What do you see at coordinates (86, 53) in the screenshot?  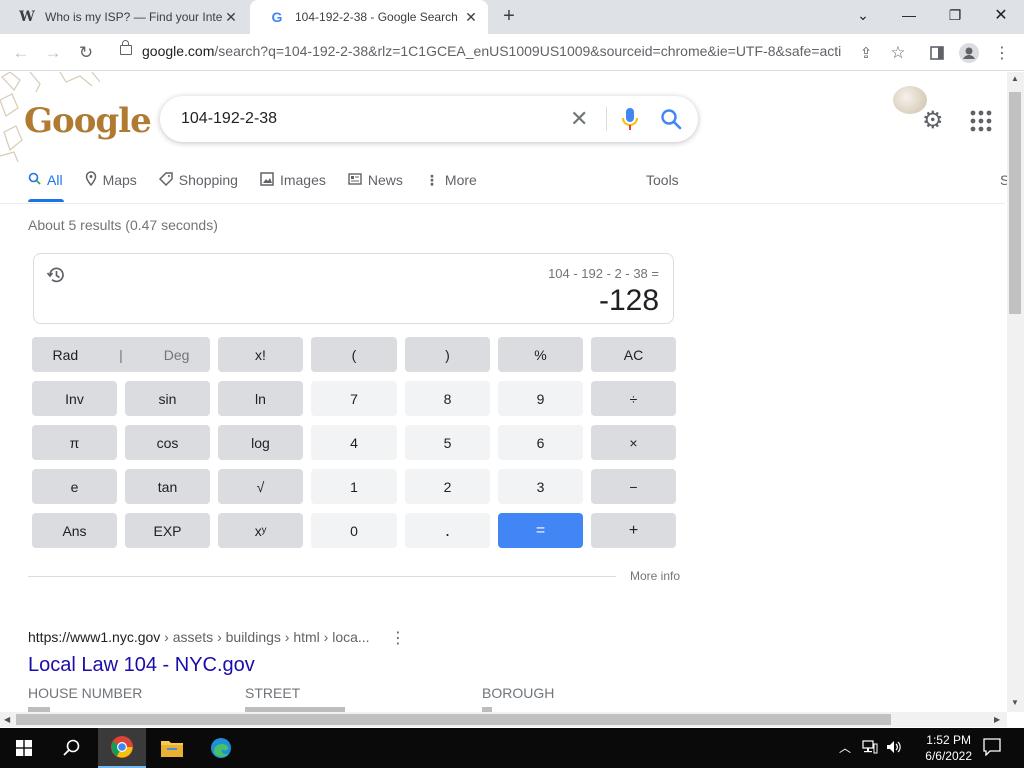 I see `reload-icon: ↻` at bounding box center [86, 53].